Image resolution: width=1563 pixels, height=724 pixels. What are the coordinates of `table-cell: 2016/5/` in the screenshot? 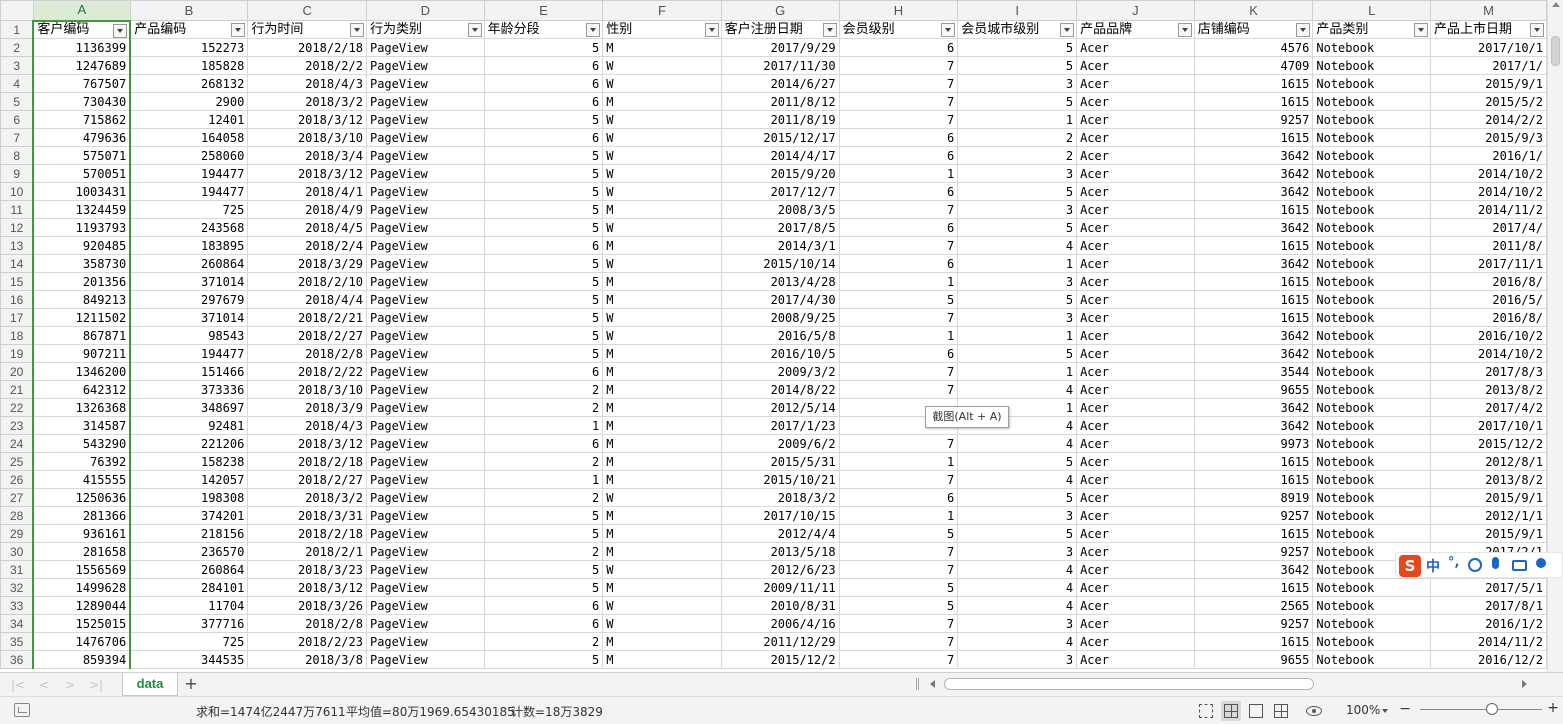 It's located at (1488, 299).